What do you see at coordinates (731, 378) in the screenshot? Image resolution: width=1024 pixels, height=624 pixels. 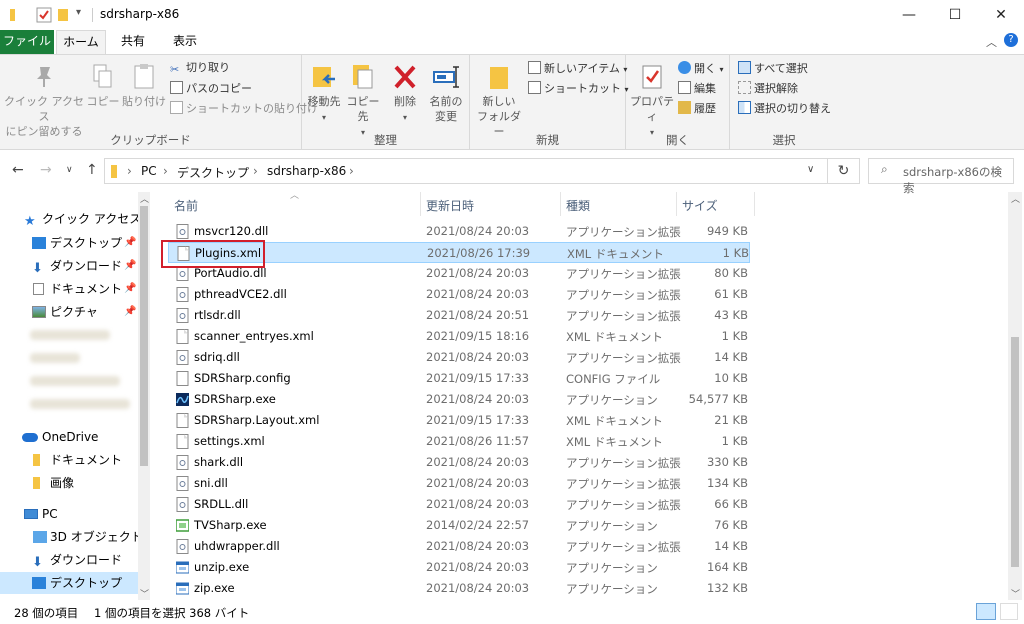 I see `file-size: 10 KB` at bounding box center [731, 378].